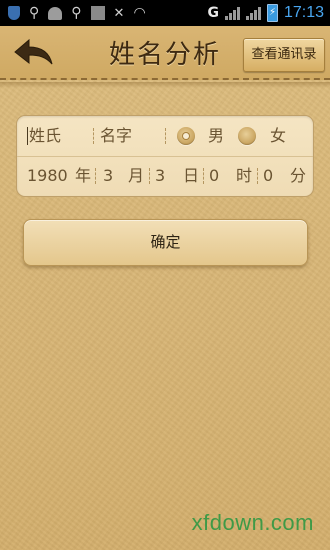 Image resolution: width=330 pixels, height=550 pixels. I want to click on mute-icon: ✕, so click(119, 13).